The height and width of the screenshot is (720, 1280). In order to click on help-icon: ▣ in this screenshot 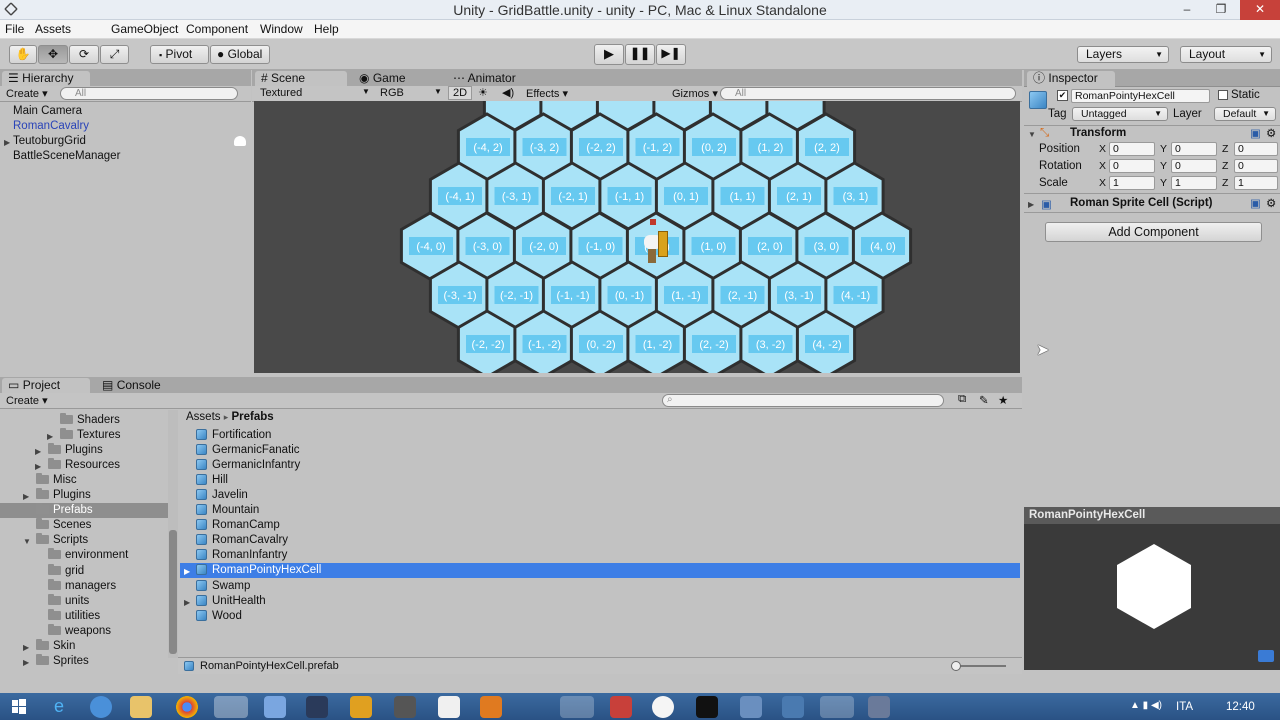, I will do `click(1255, 133)`.